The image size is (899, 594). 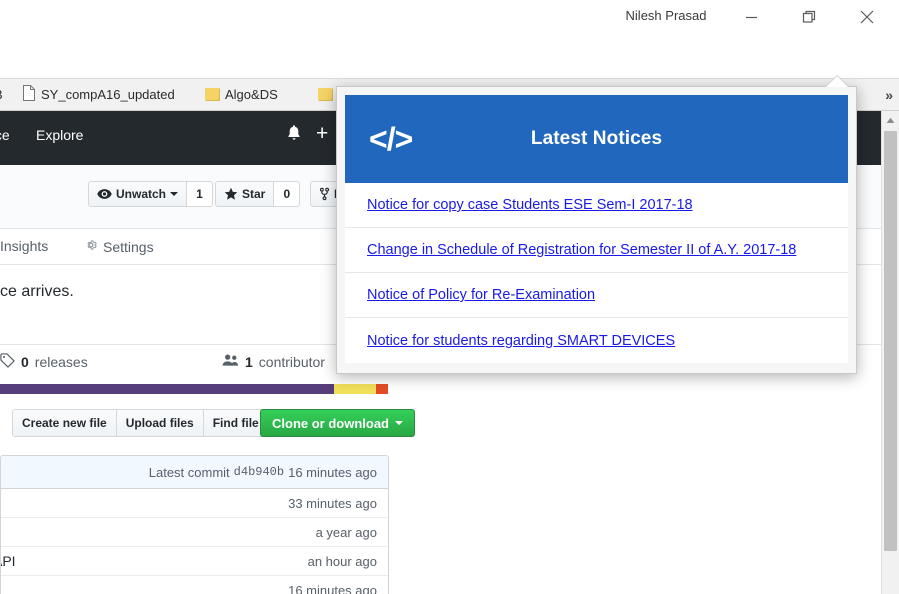 What do you see at coordinates (160, 423) in the screenshot?
I see `upload-files-button: Upload files` at bounding box center [160, 423].